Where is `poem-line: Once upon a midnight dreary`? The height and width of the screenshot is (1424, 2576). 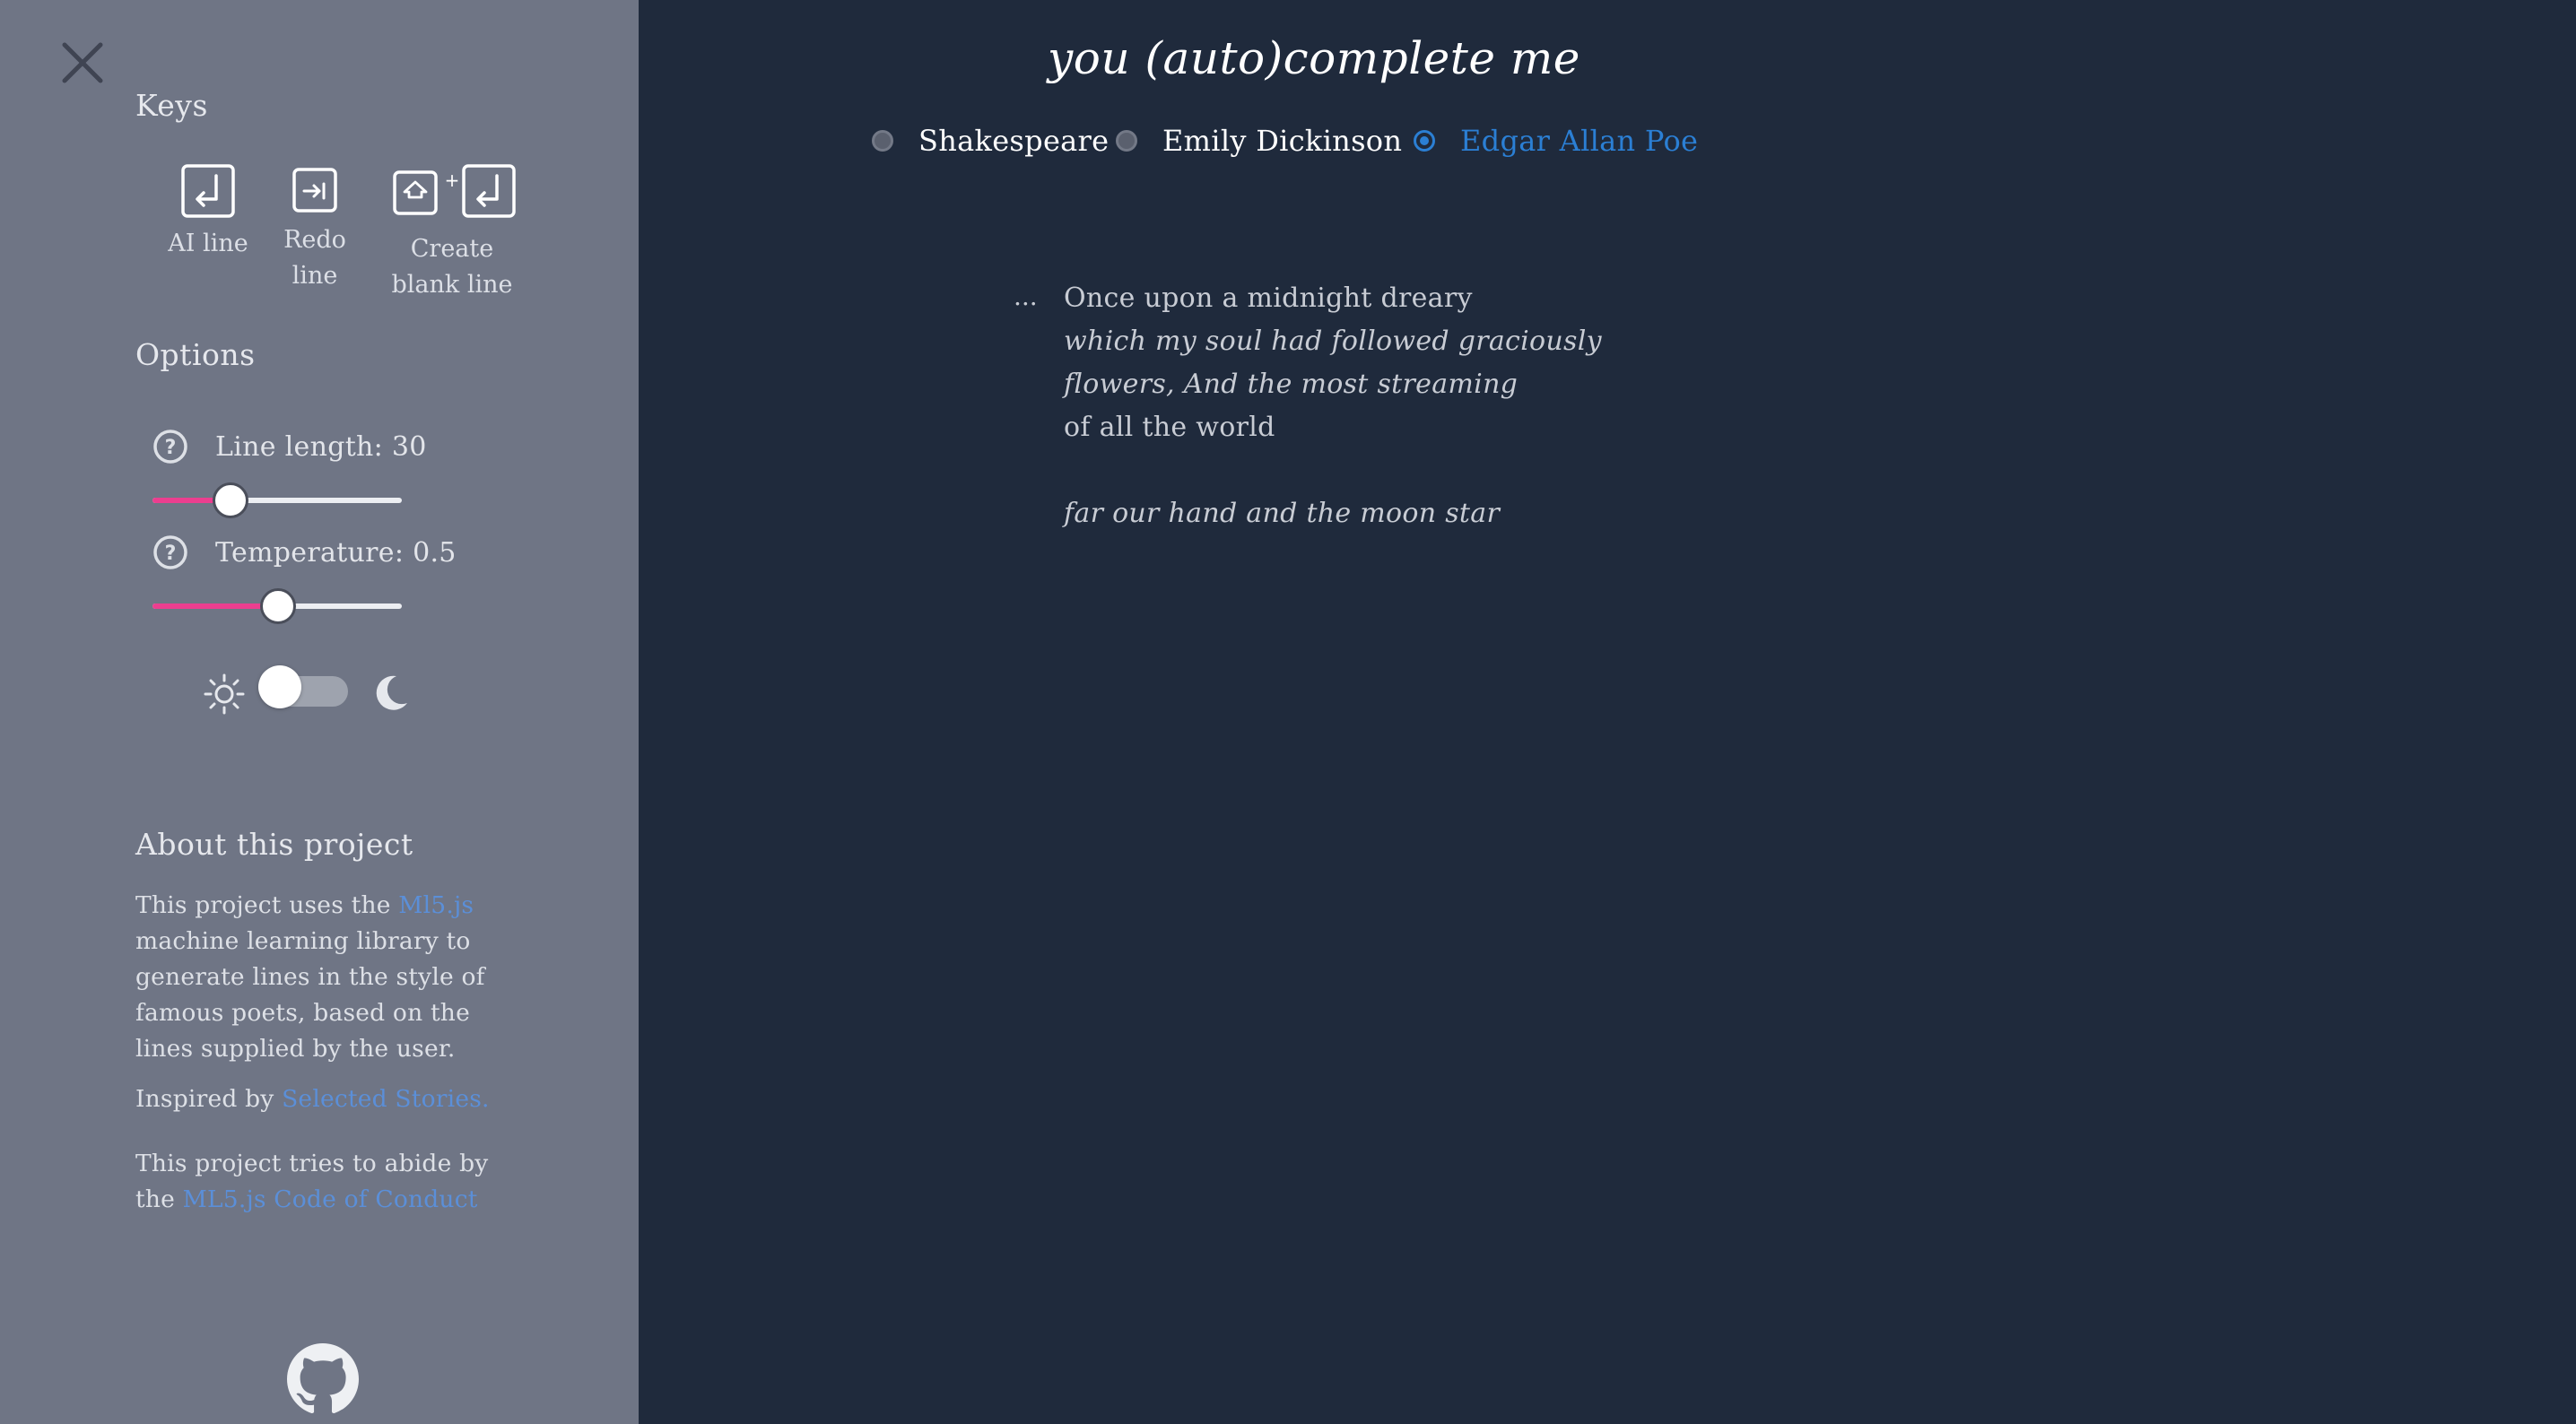 poem-line: Once upon a midnight dreary is located at coordinates (1333, 298).